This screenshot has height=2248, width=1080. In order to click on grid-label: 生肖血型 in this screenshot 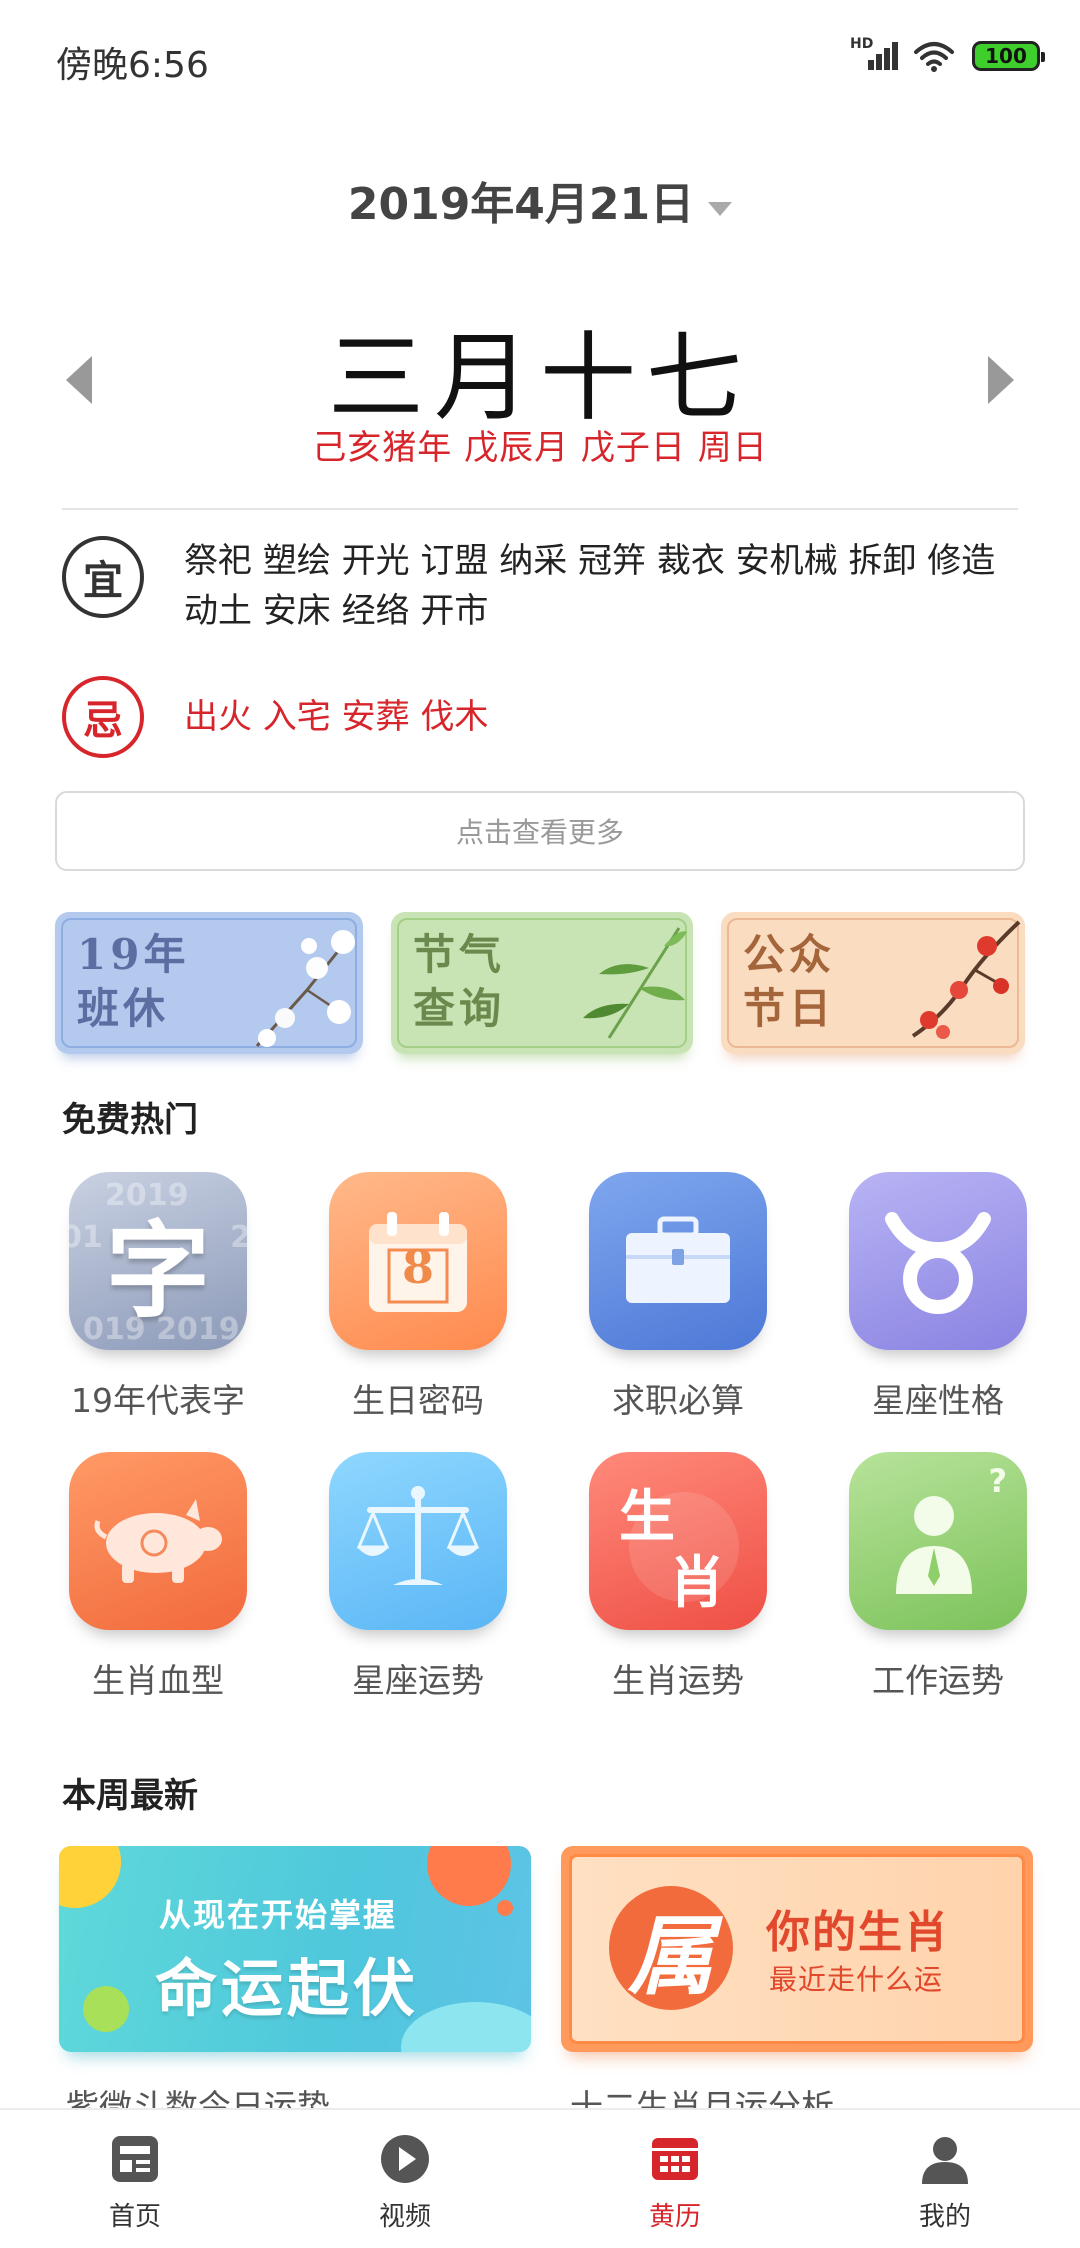, I will do `click(158, 1680)`.